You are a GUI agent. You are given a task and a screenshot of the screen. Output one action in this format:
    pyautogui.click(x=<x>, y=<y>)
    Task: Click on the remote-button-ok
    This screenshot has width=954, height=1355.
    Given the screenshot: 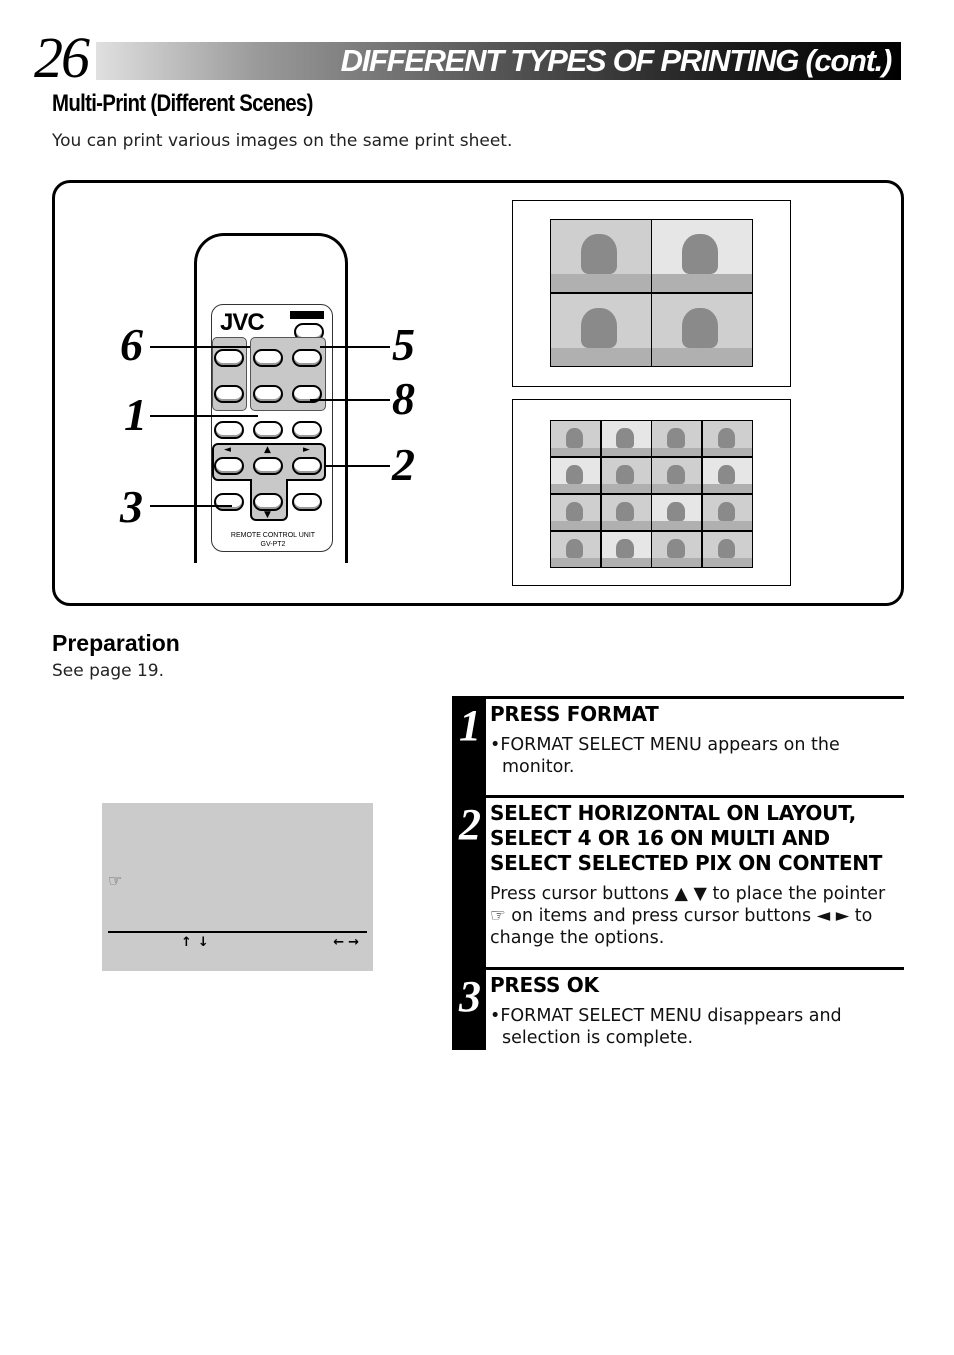 What is the action you would take?
    pyautogui.click(x=229, y=502)
    